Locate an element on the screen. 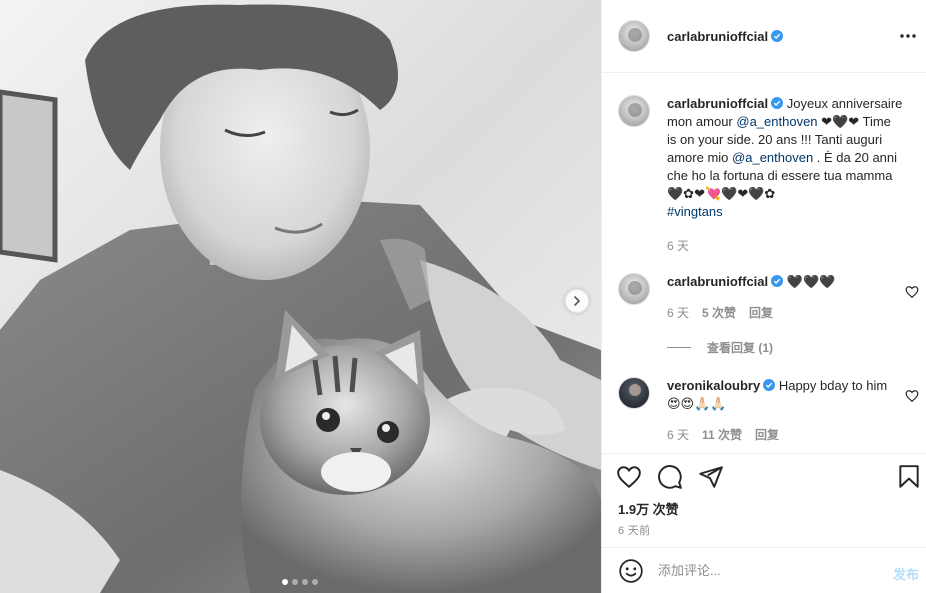  reply-divider is located at coordinates (679, 347).